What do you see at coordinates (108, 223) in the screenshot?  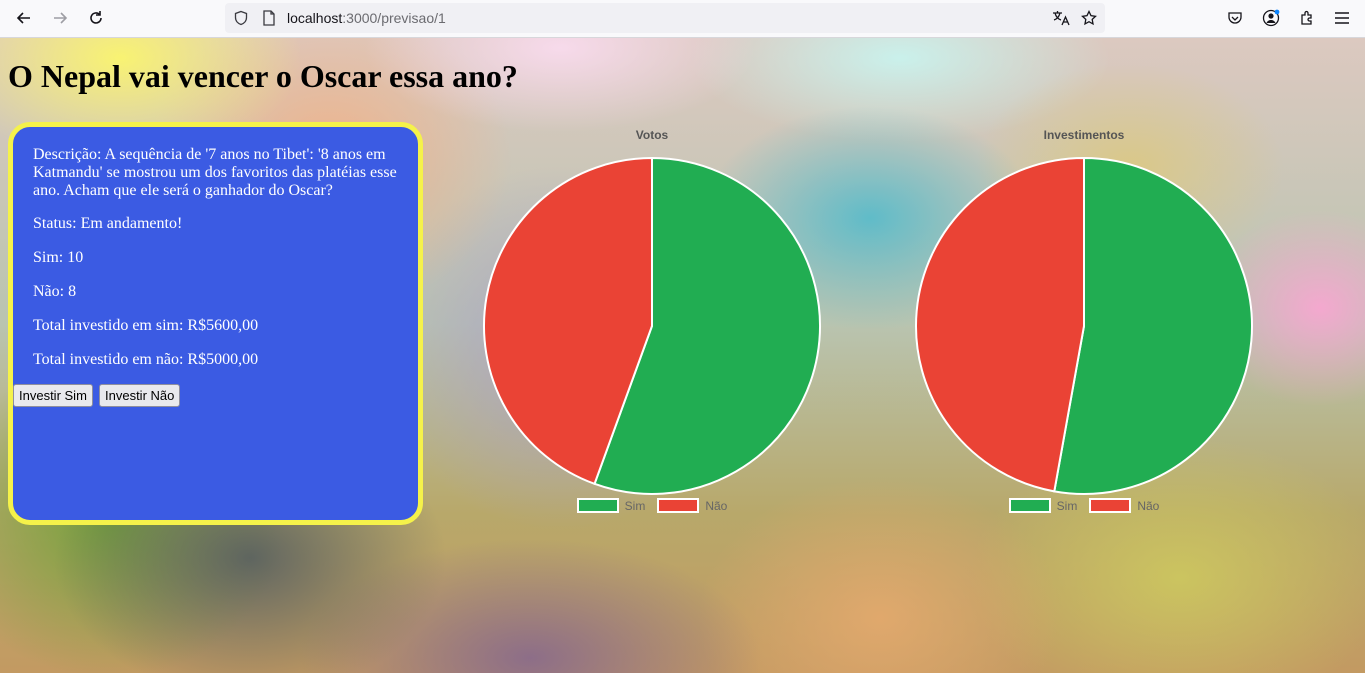 I see `status-text: Status: Em andamento!` at bounding box center [108, 223].